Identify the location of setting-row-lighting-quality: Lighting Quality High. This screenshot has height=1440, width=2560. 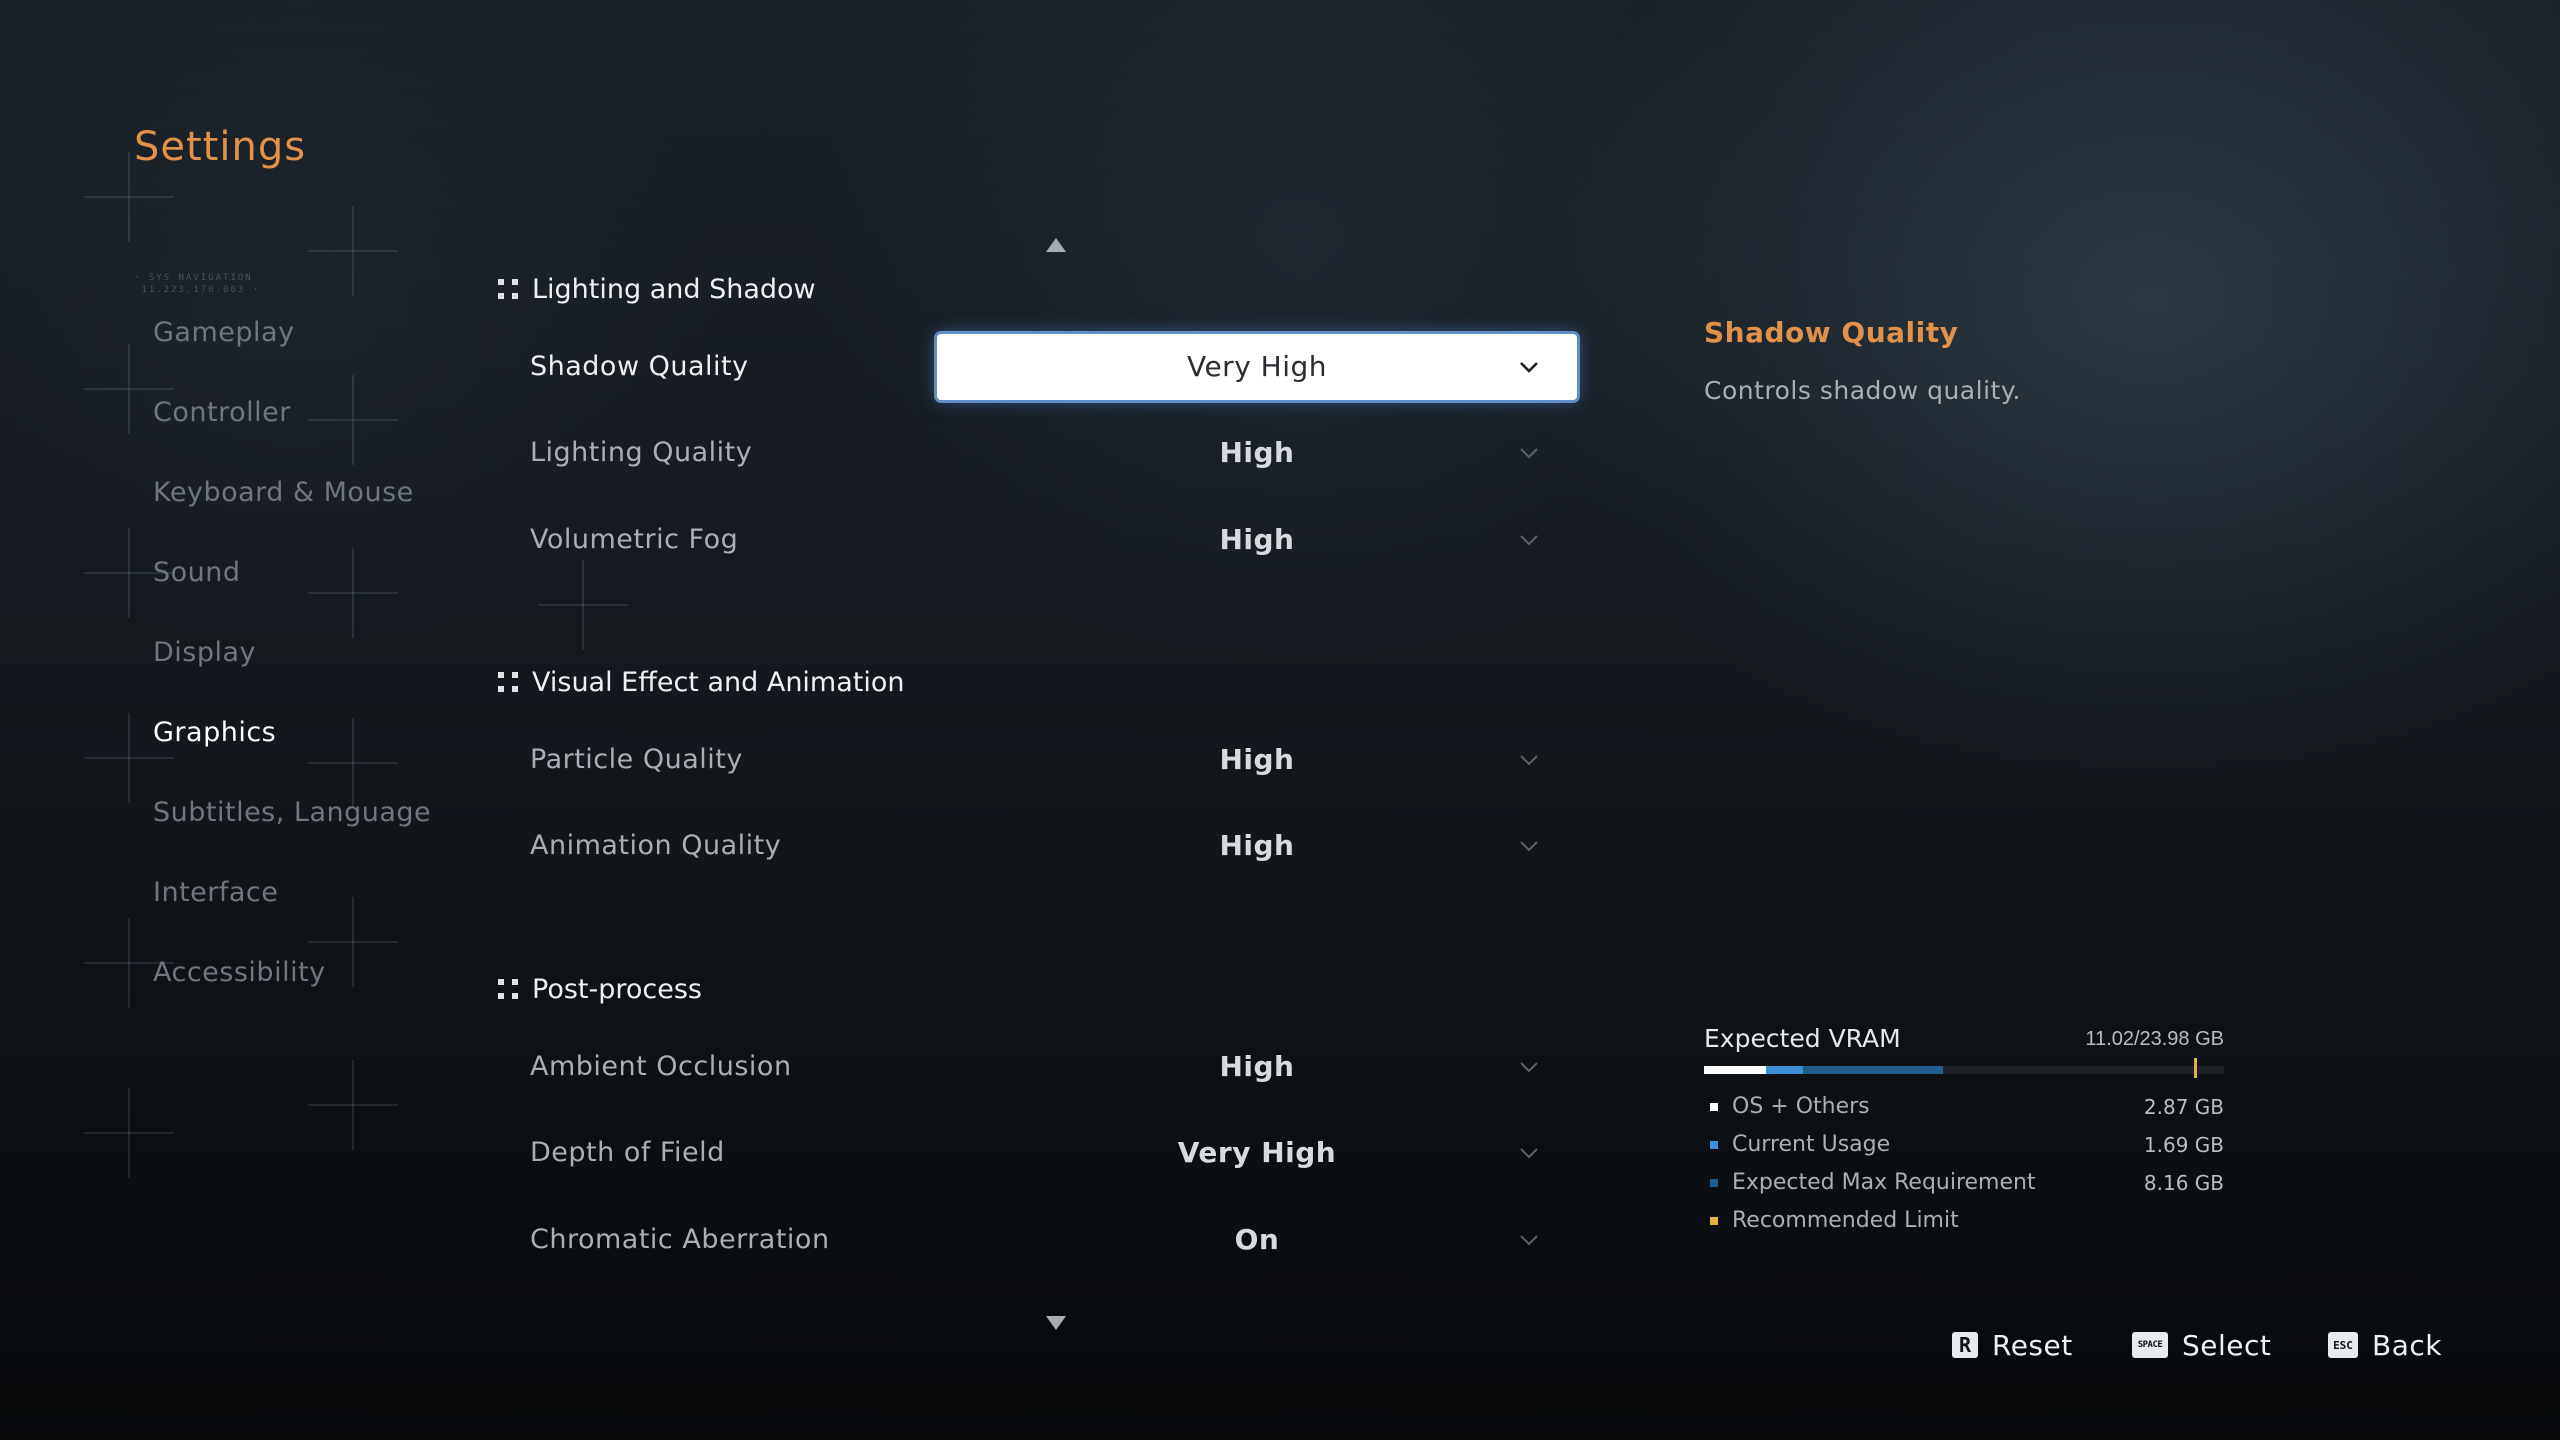
(1053, 453).